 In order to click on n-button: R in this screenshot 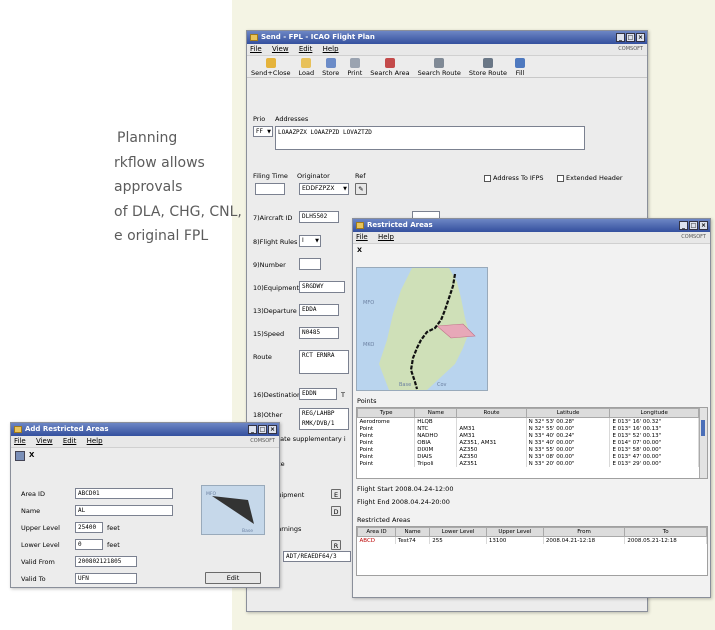, I will do `click(336, 545)`.